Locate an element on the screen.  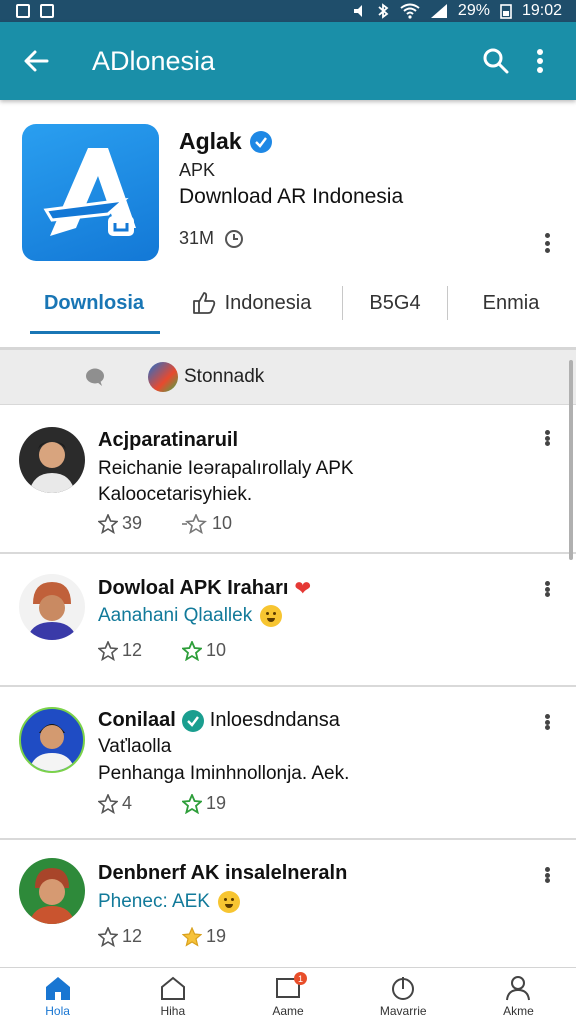
home-outline-icon is located at coordinates (172, 988).